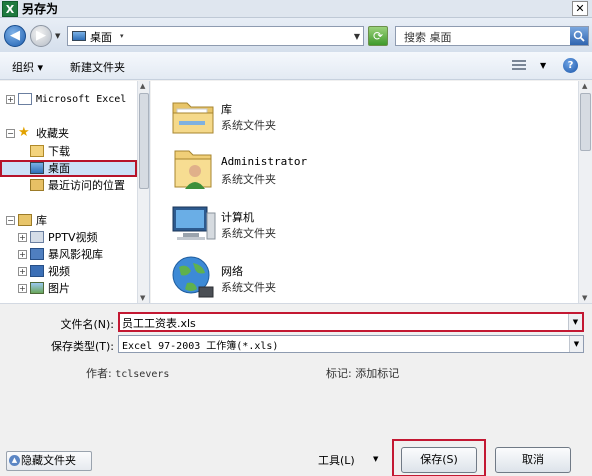 The width and height of the screenshot is (592, 476). I want to click on view-dropdown-icon: ▼, so click(543, 65).